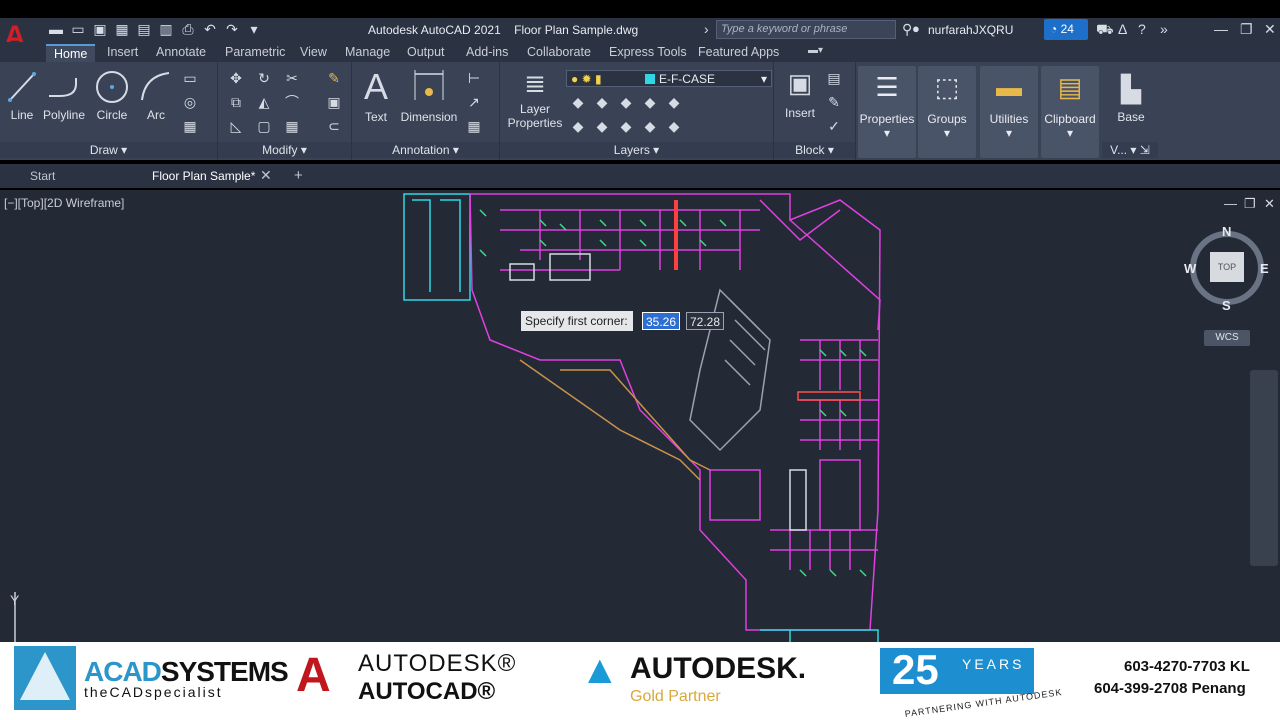  What do you see at coordinates (674, 126) in the screenshot?
I see `layer-tool-10-icon: ◆` at bounding box center [674, 126].